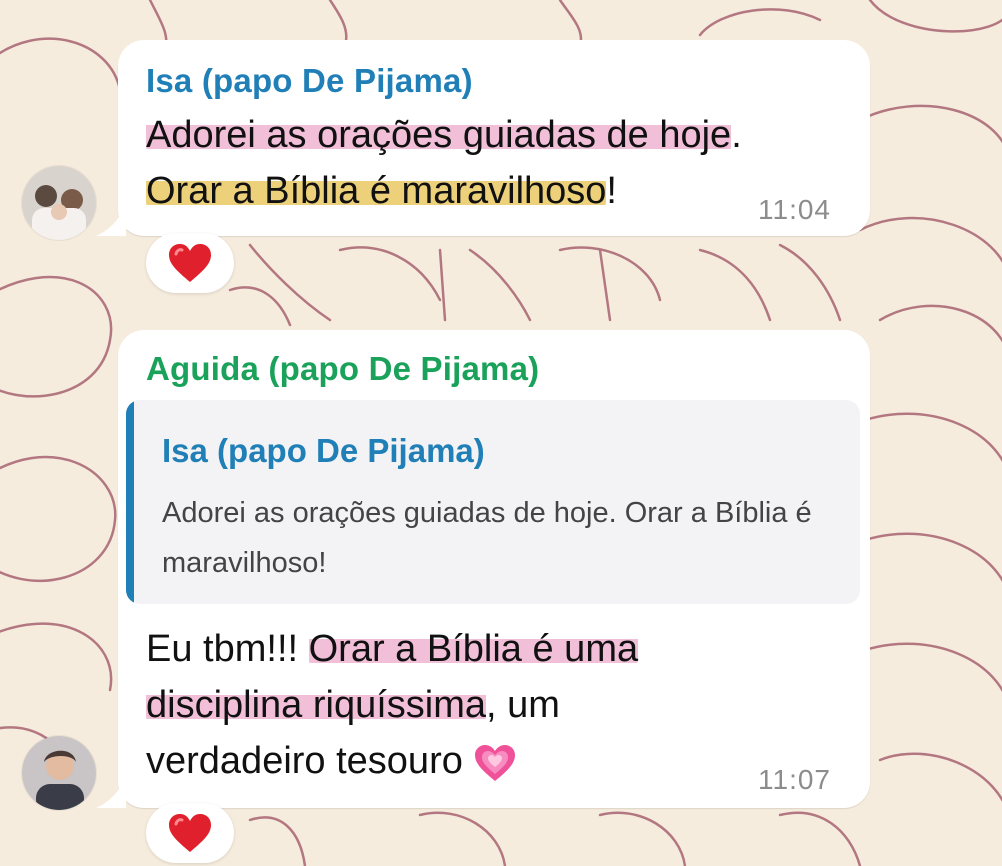 The height and width of the screenshot is (866, 1002). Describe the element at coordinates (316, 705) in the screenshot. I see `highlighted-text: disciplina riquíssima` at that location.